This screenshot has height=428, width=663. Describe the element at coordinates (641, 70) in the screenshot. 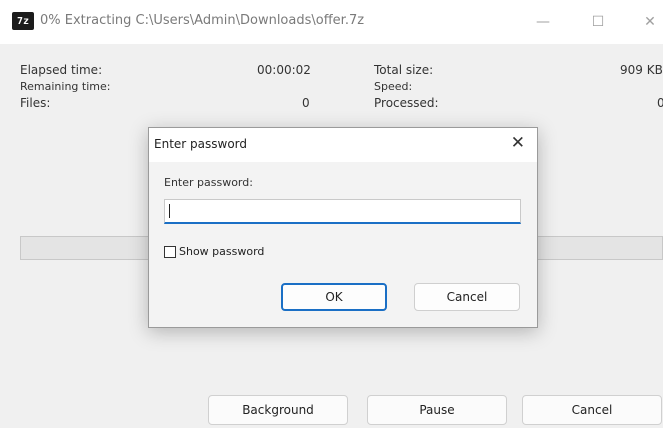

I see `total-size-value: 909 KB` at that location.